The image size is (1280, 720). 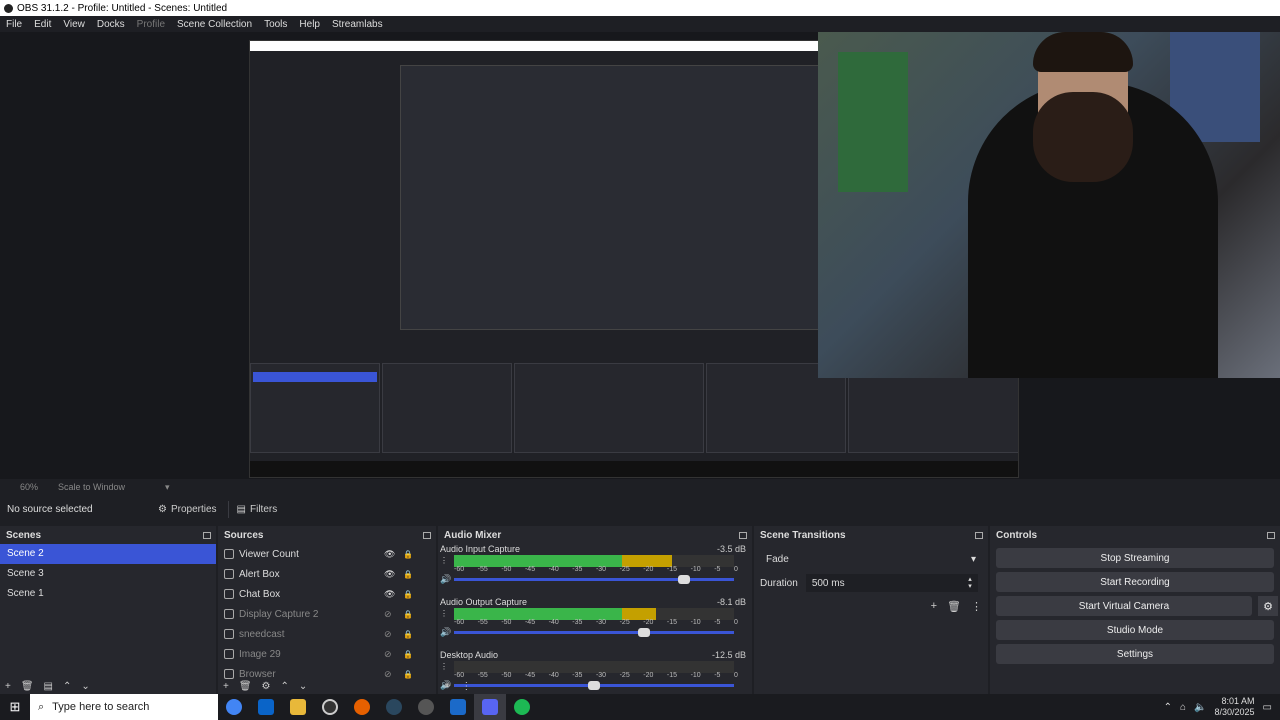 I want to click on add-scene-icon: +, so click(x=8, y=686).